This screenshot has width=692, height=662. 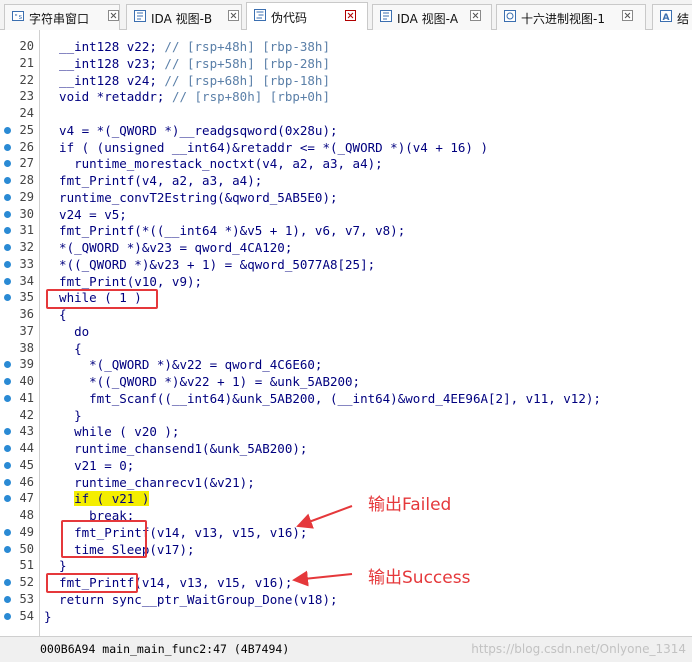 I want to click on line-number-row: 39, so click(x=19, y=364).